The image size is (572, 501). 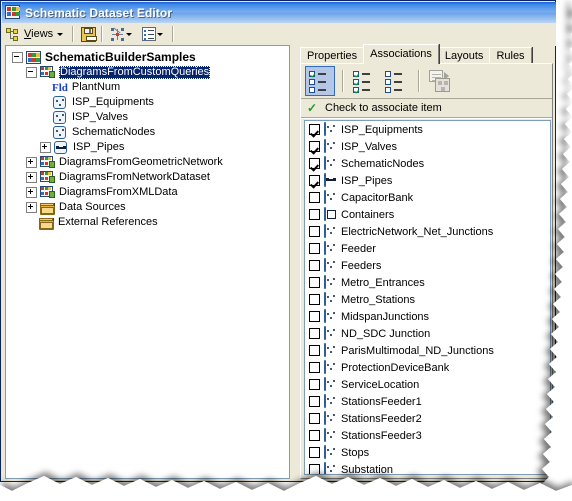 I want to click on list-item: StationsFeeder2, so click(x=427, y=418).